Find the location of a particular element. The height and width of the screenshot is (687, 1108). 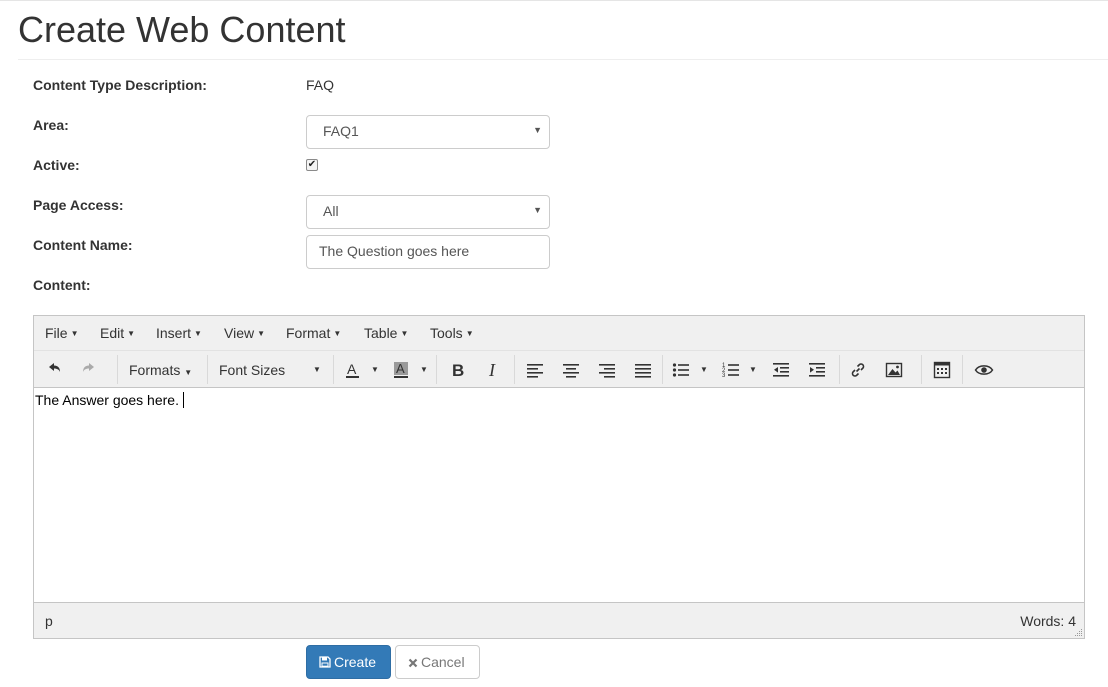

save-icon is located at coordinates (325, 662).